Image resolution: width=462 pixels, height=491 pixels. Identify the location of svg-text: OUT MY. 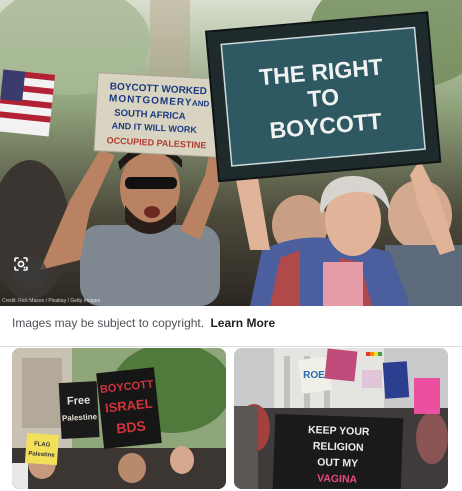
(337, 462).